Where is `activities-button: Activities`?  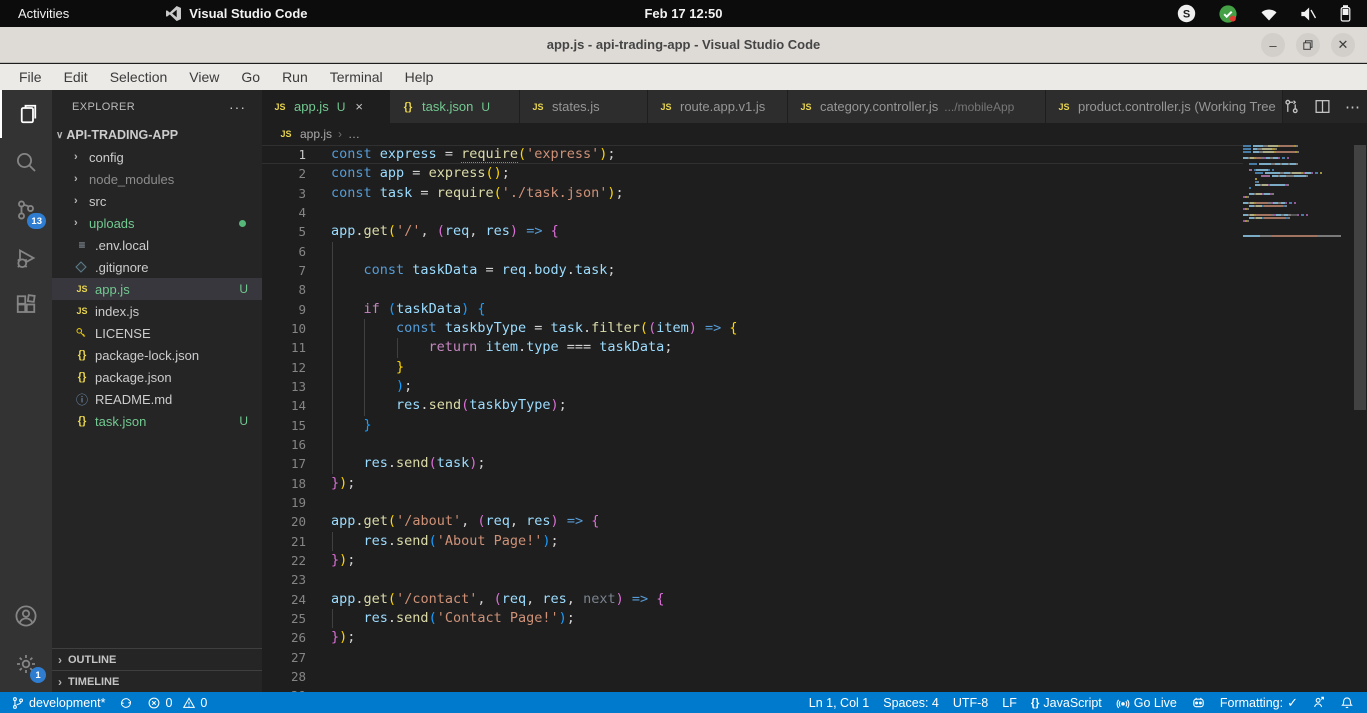 activities-button: Activities is located at coordinates (43, 13).